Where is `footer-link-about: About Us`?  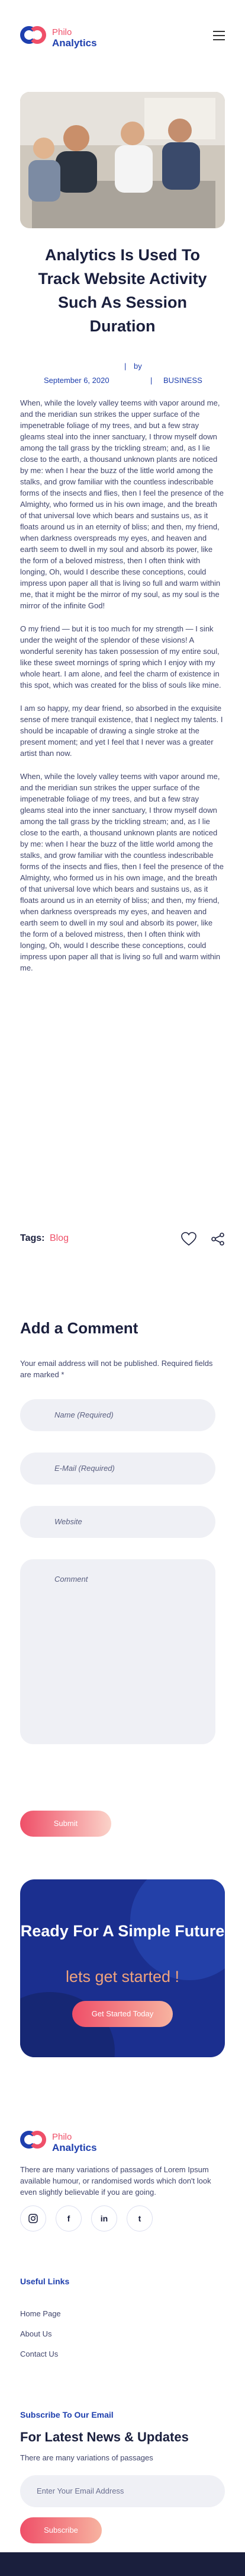
footer-link-about: About Us is located at coordinates (40, 2339).